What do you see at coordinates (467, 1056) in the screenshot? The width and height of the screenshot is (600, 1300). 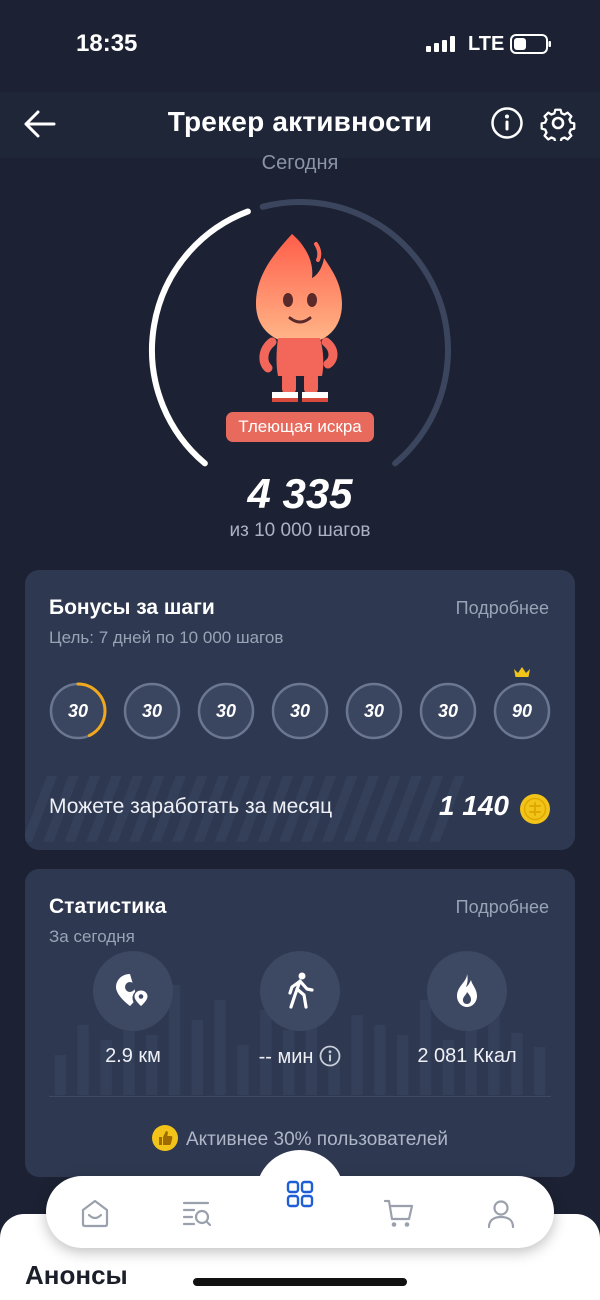 I see `stat-calories-value: 2 081 Ккал` at bounding box center [467, 1056].